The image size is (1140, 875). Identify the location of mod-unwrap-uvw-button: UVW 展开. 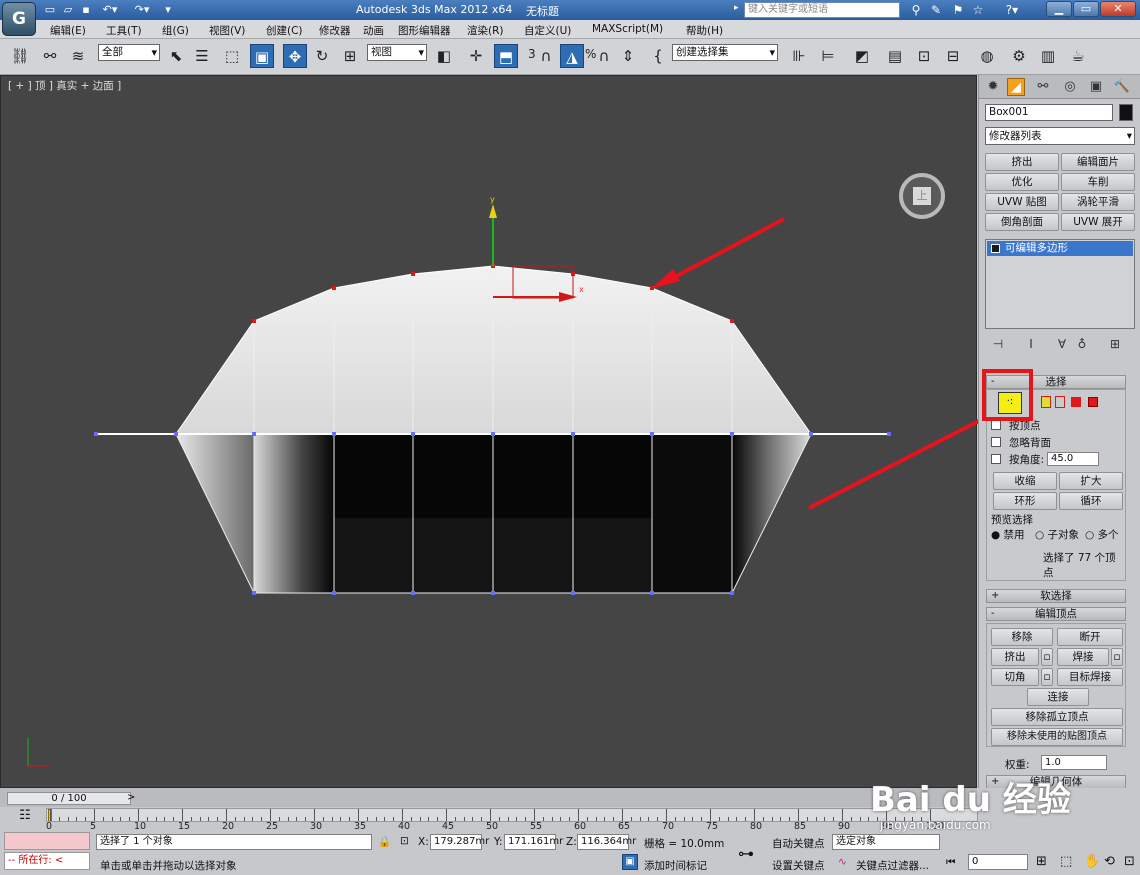
(1098, 222).